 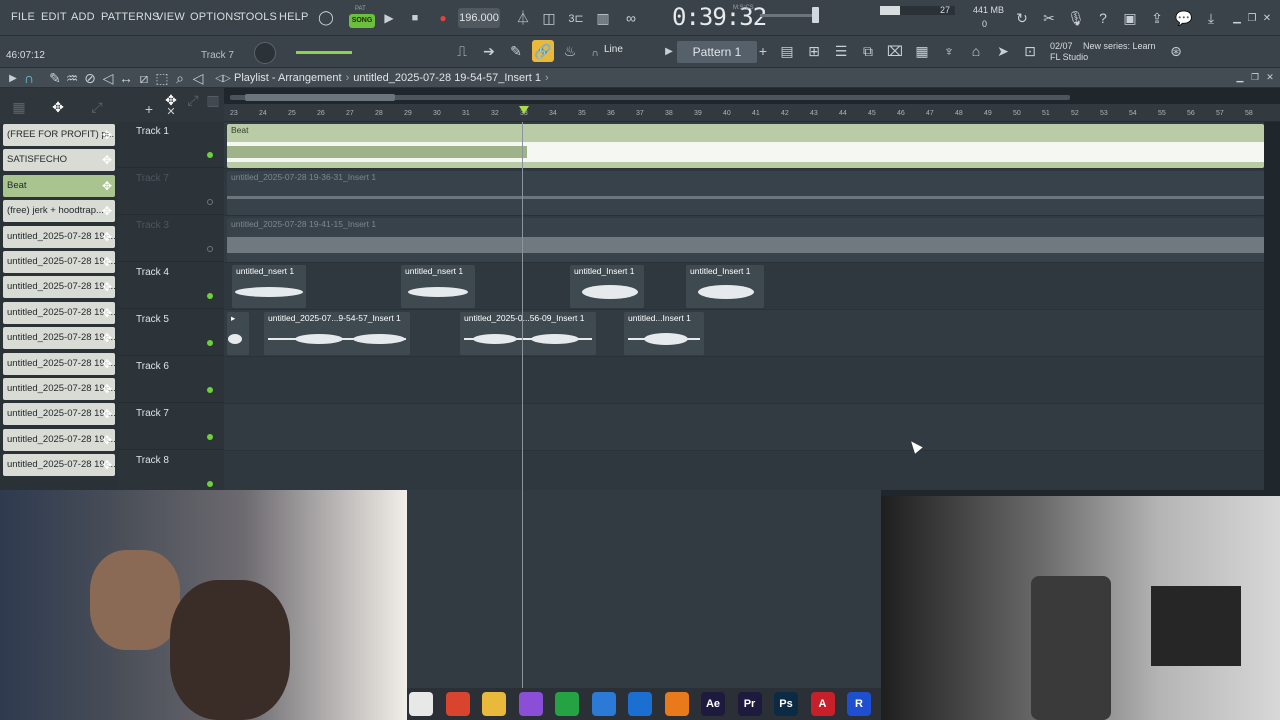 What do you see at coordinates (949, 51) in the screenshot?
I see `tuner-icon: ♆` at bounding box center [949, 51].